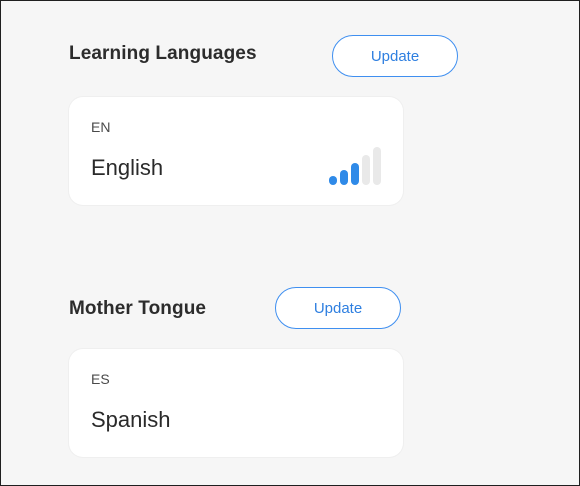 The width and height of the screenshot is (580, 486). Describe the element at coordinates (236, 403) in the screenshot. I see `language-card-spanish: ES Spanish` at that location.